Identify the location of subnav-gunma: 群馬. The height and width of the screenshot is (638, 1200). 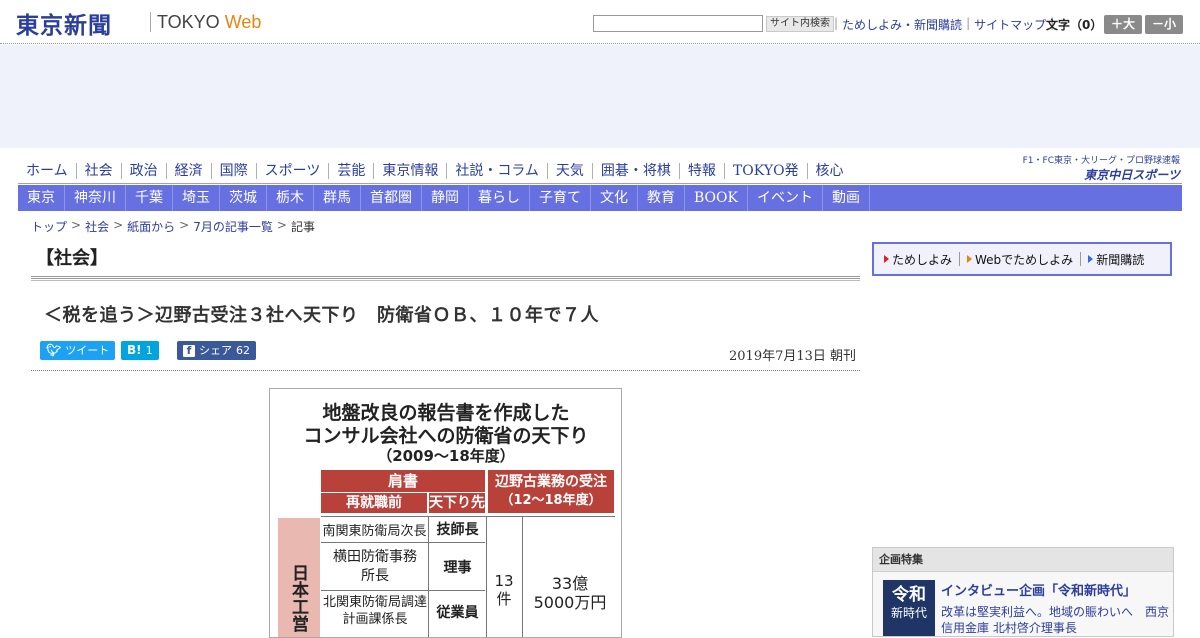
(337, 198).